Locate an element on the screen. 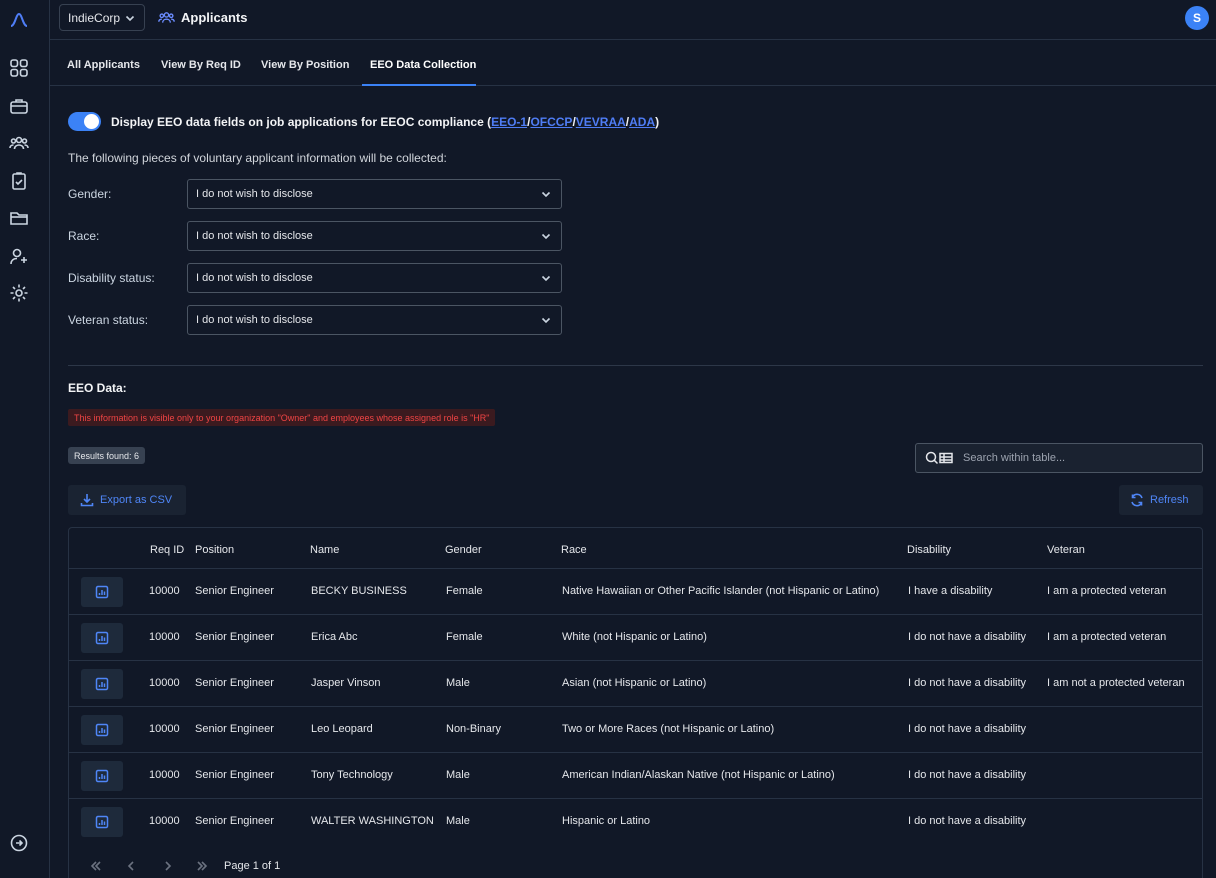 The height and width of the screenshot is (878, 1216). search-table-icon is located at coordinates (939, 458).